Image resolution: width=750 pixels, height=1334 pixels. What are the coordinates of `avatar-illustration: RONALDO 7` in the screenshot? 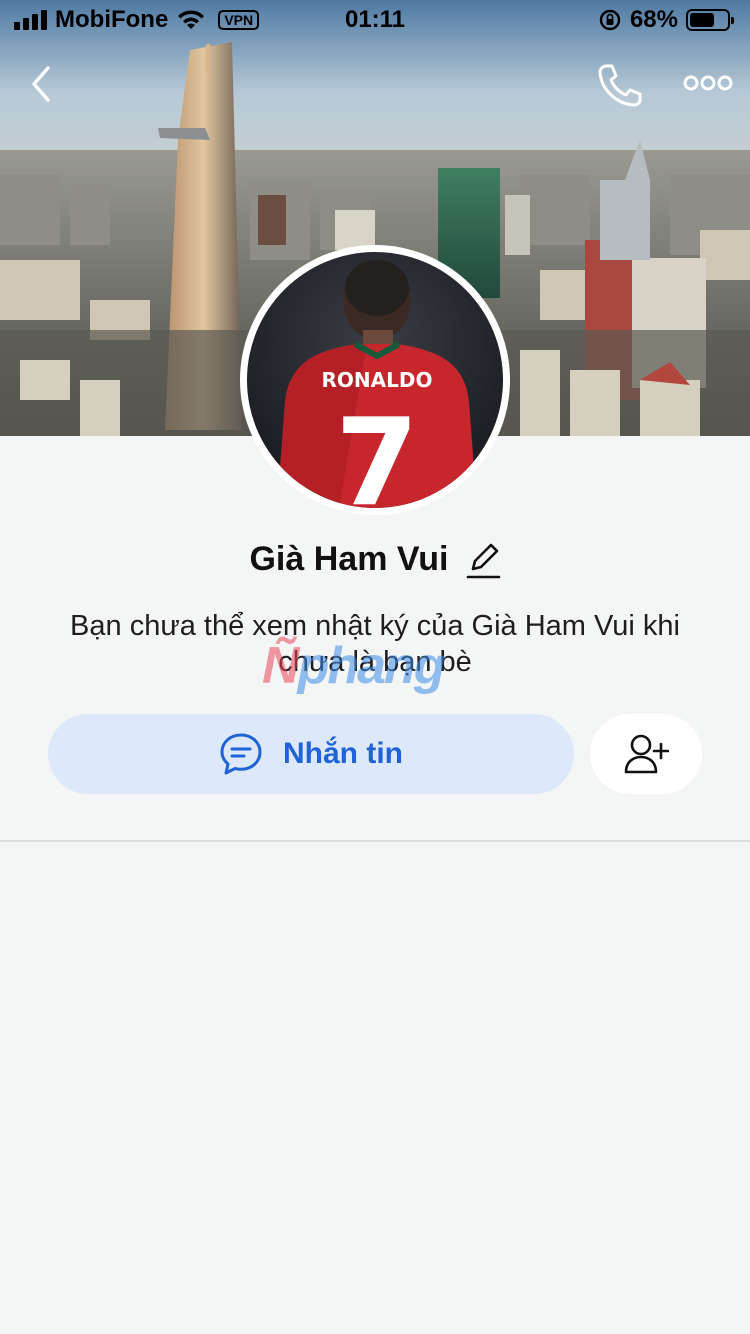 It's located at (375, 384).